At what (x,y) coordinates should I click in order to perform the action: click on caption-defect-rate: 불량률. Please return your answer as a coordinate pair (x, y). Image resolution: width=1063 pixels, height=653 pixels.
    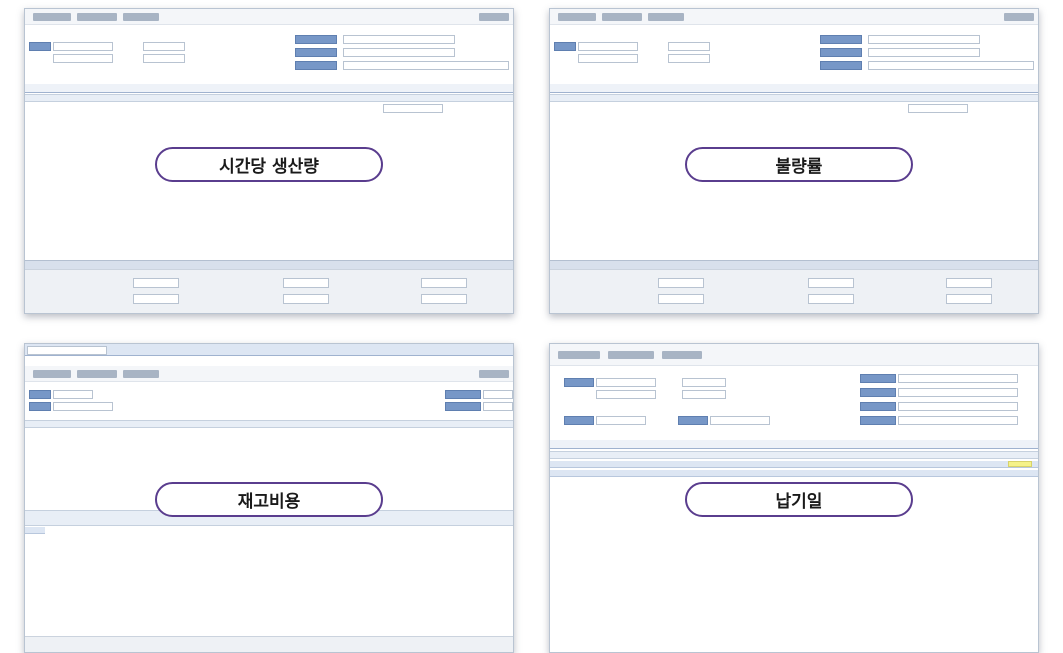
    Looking at the image, I should click on (799, 164).